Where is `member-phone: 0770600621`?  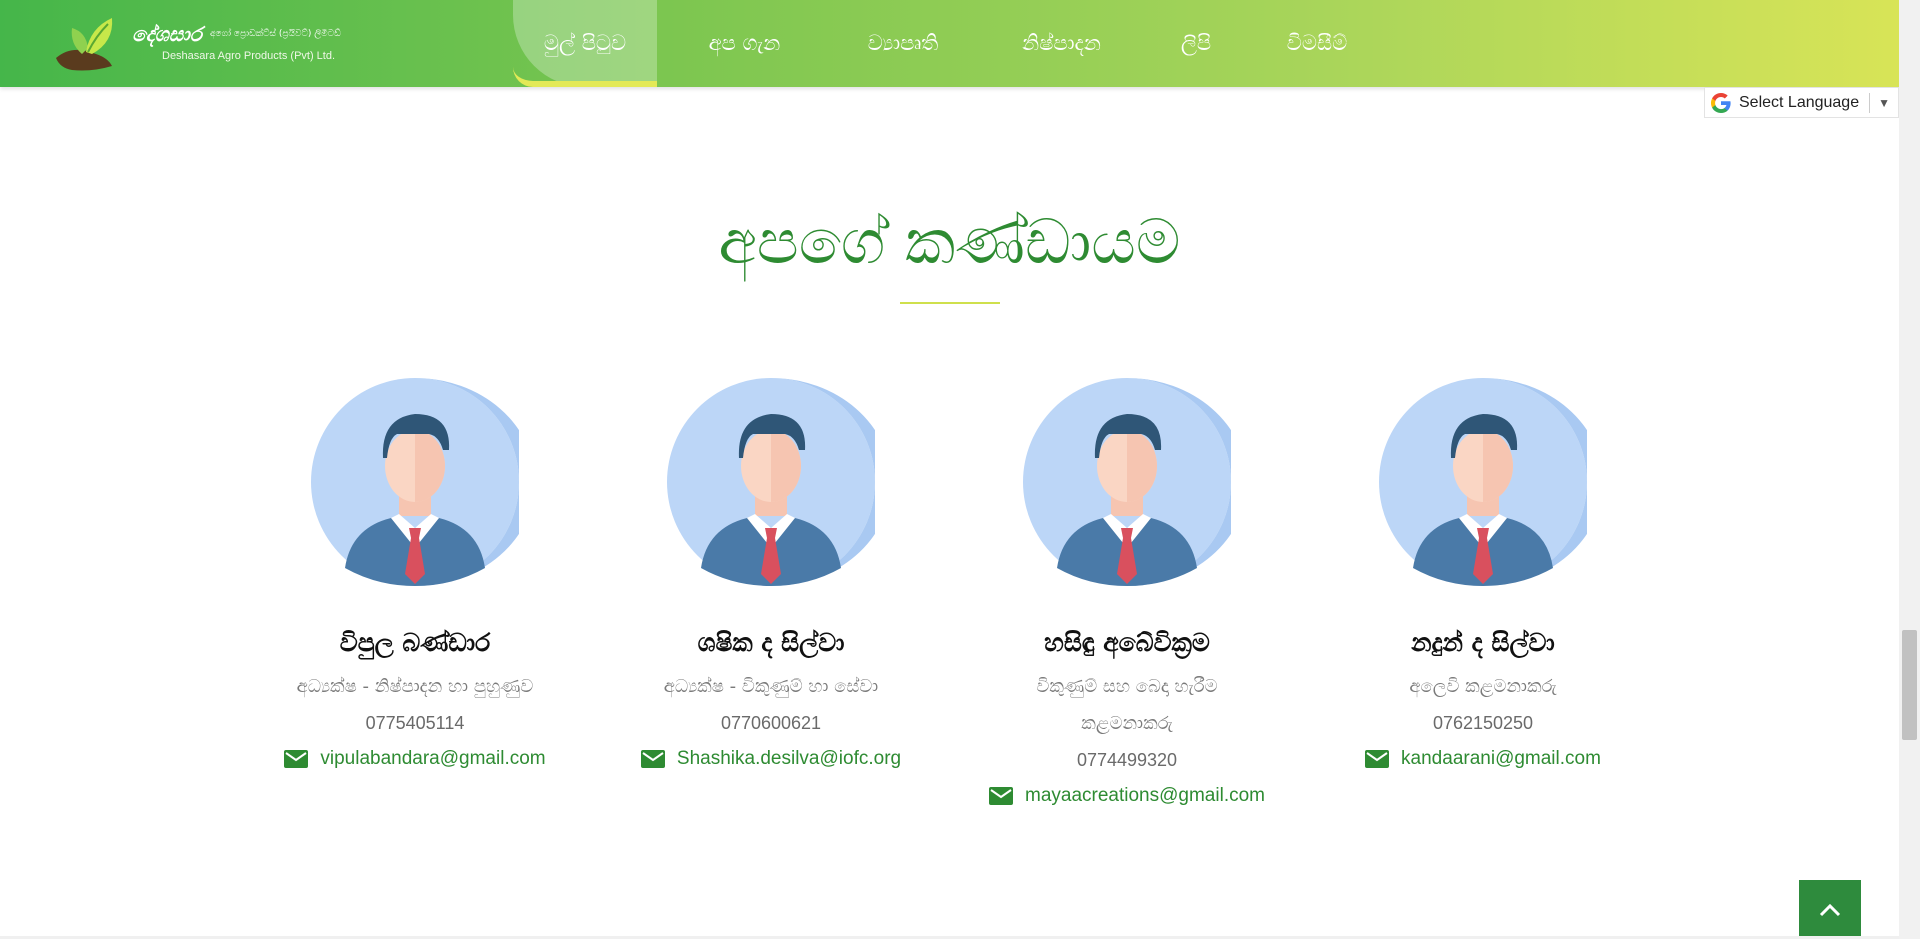
member-phone: 0770600621 is located at coordinates (771, 723).